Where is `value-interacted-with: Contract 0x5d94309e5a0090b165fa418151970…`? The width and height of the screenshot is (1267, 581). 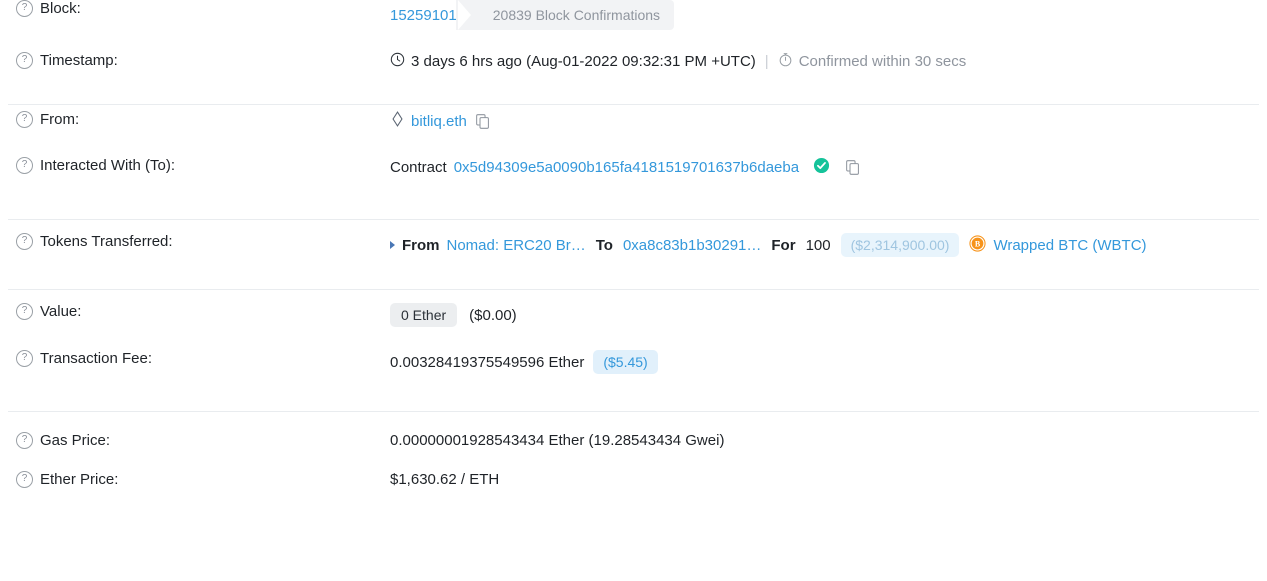
value-interacted-with: Contract 0x5d94309e5a0090b165fa418151970… is located at coordinates (820, 167).